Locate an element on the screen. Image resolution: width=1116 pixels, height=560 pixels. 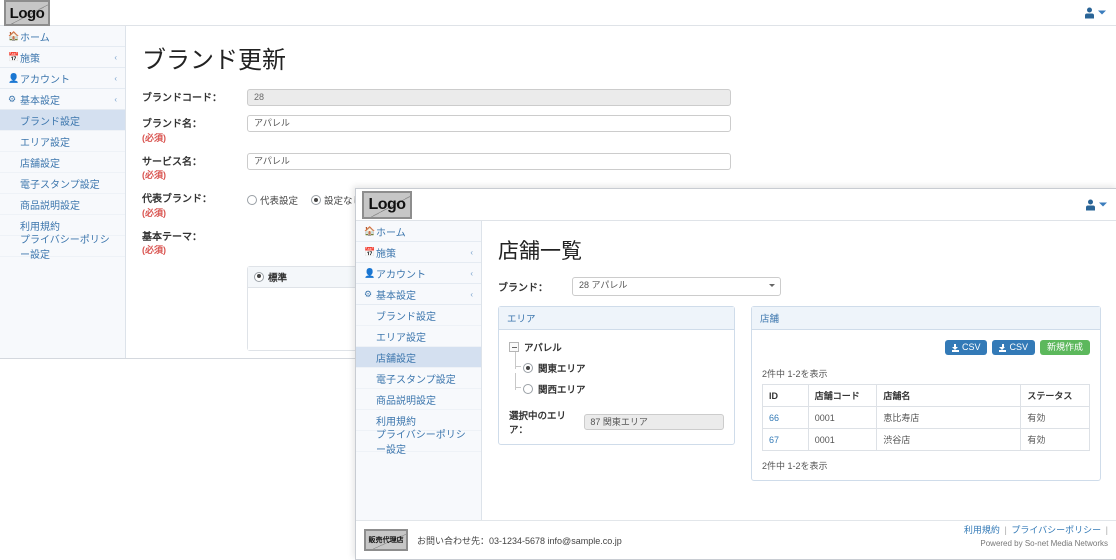
selected-area-value: 87 関東エリア is located at coordinates (654, 422).